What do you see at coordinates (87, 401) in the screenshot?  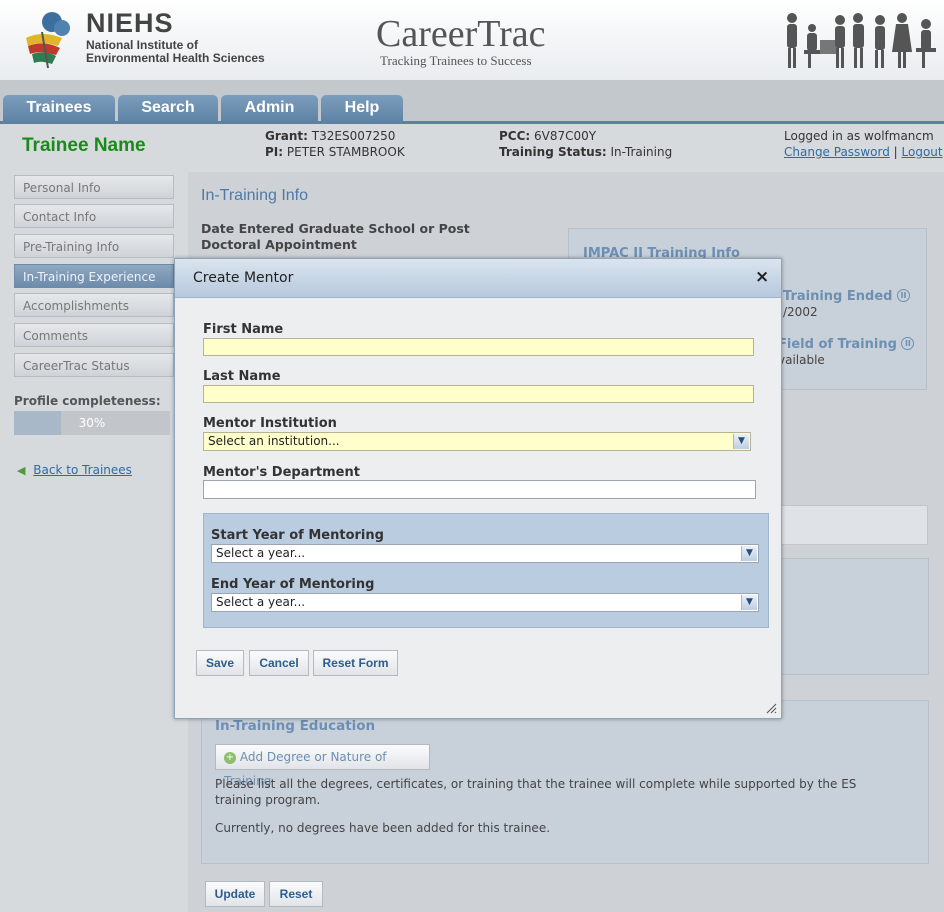 I see `profile-completeness-label: Profile completeness:` at bounding box center [87, 401].